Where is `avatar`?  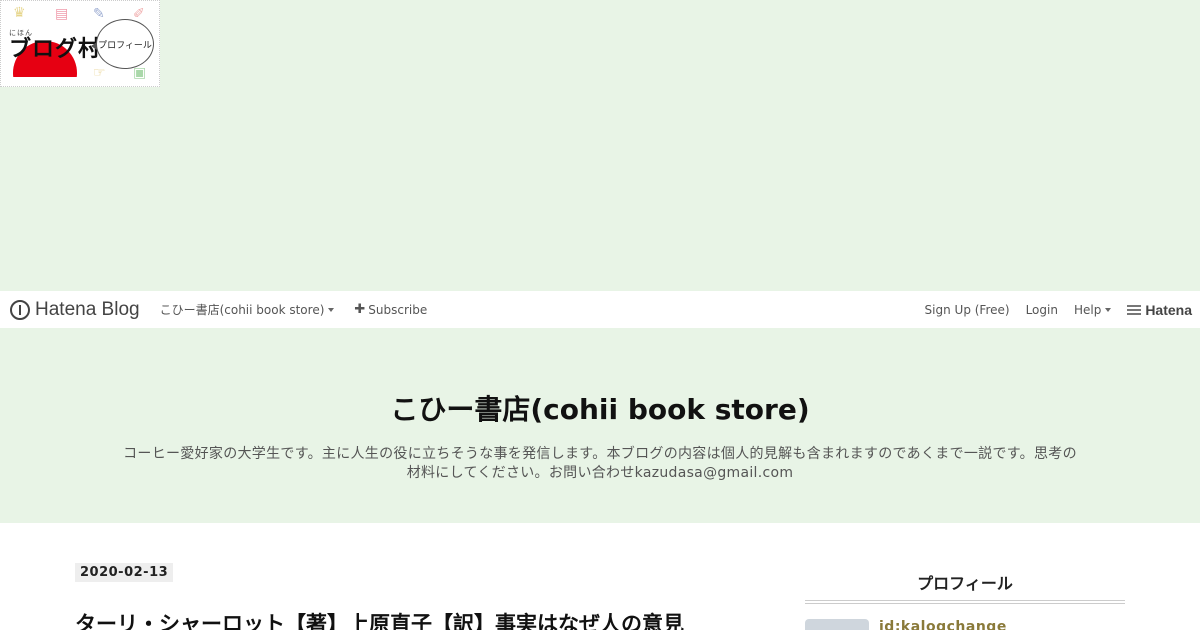
avatar is located at coordinates (837, 624).